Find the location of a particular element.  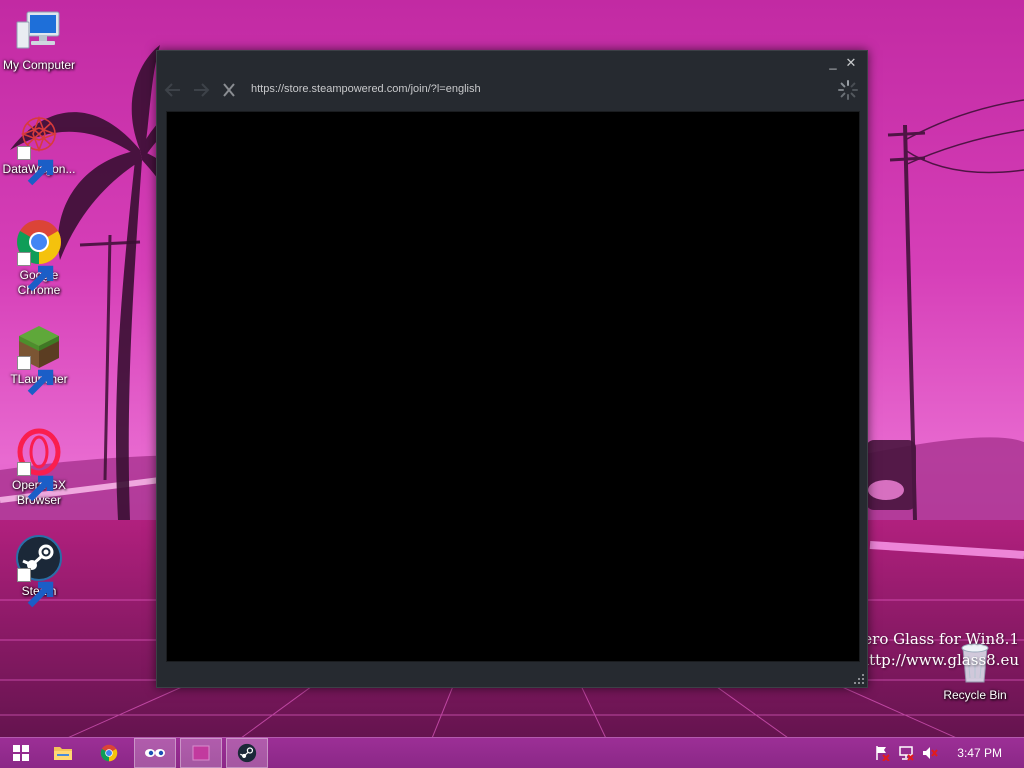

network-icon is located at coordinates (906, 753).